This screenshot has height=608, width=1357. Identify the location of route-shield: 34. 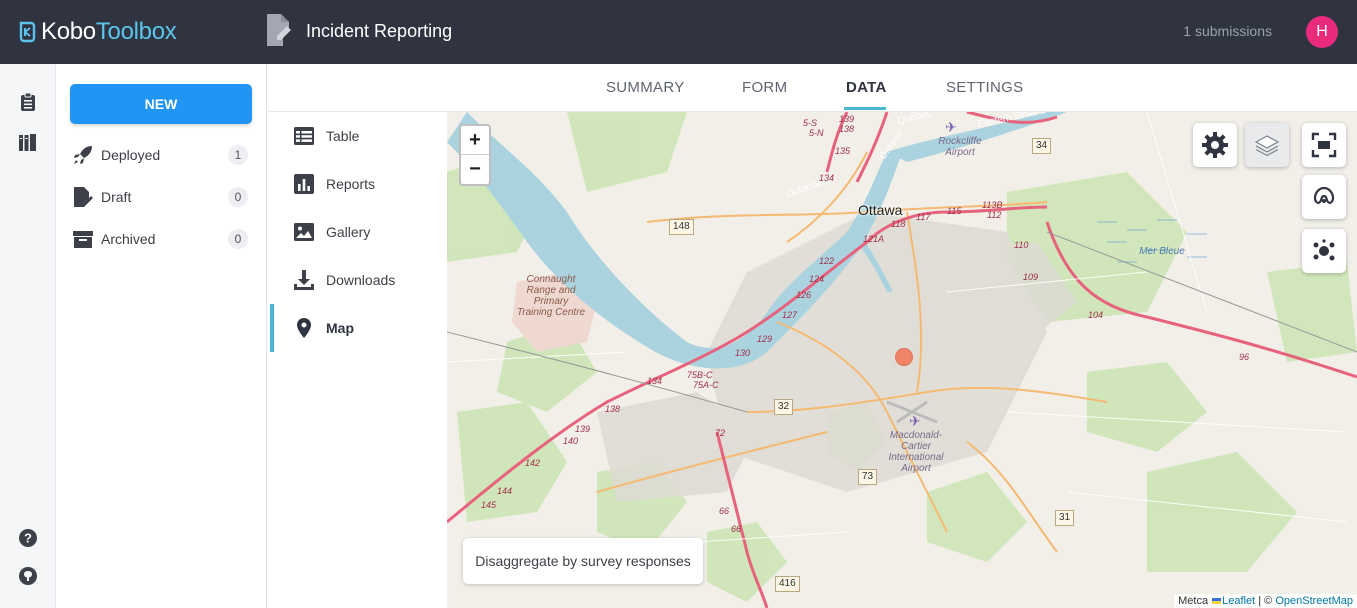
(1042, 146).